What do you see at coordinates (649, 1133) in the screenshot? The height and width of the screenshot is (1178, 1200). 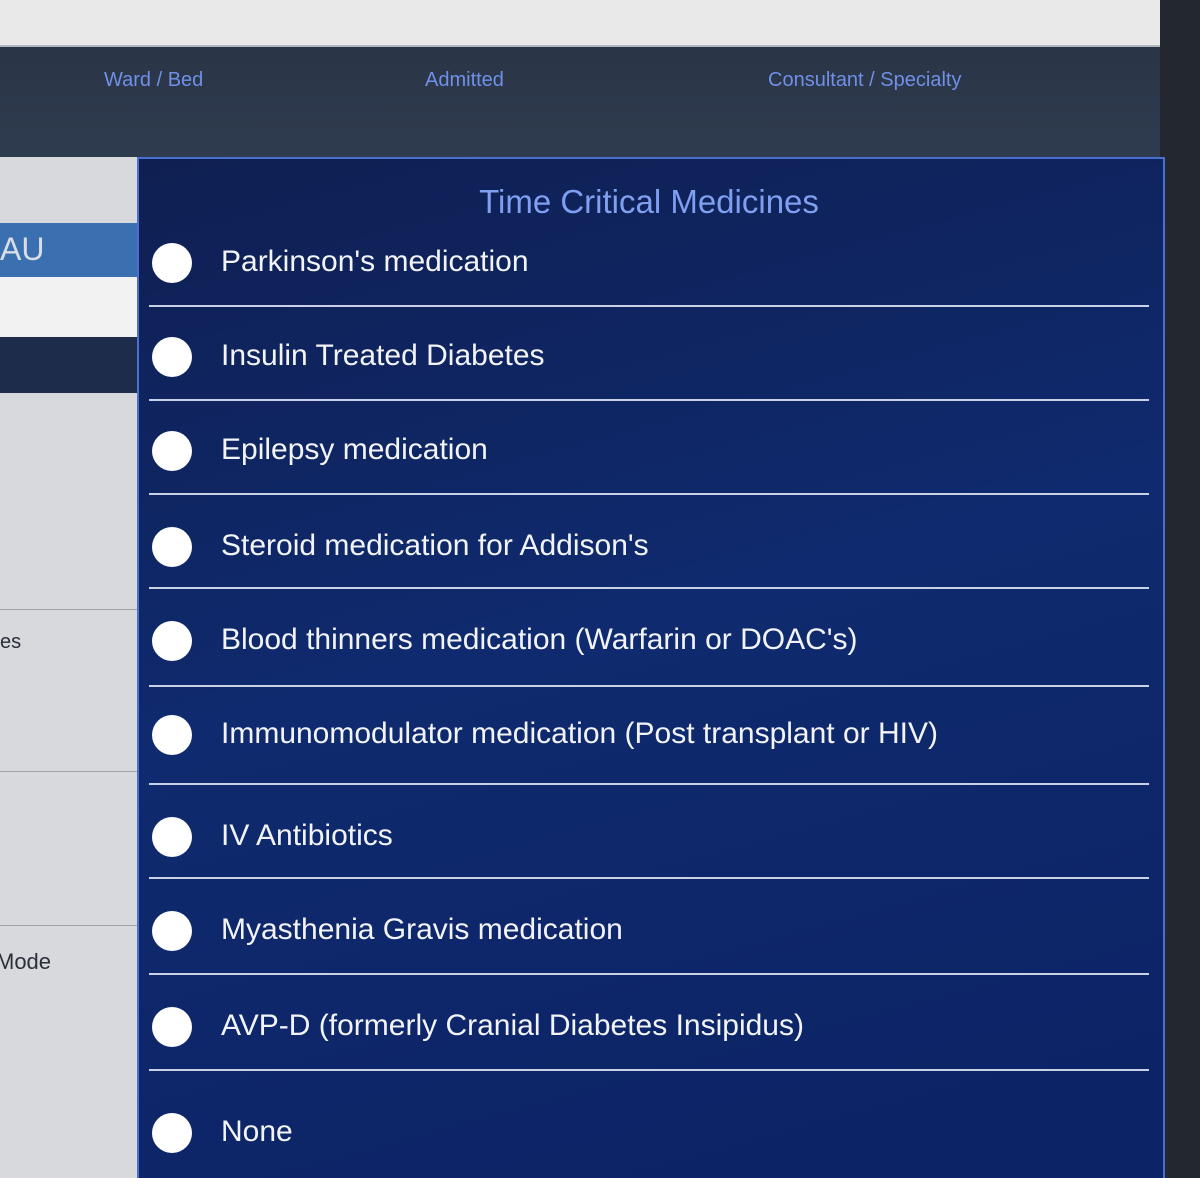 I see `option-none: None` at bounding box center [649, 1133].